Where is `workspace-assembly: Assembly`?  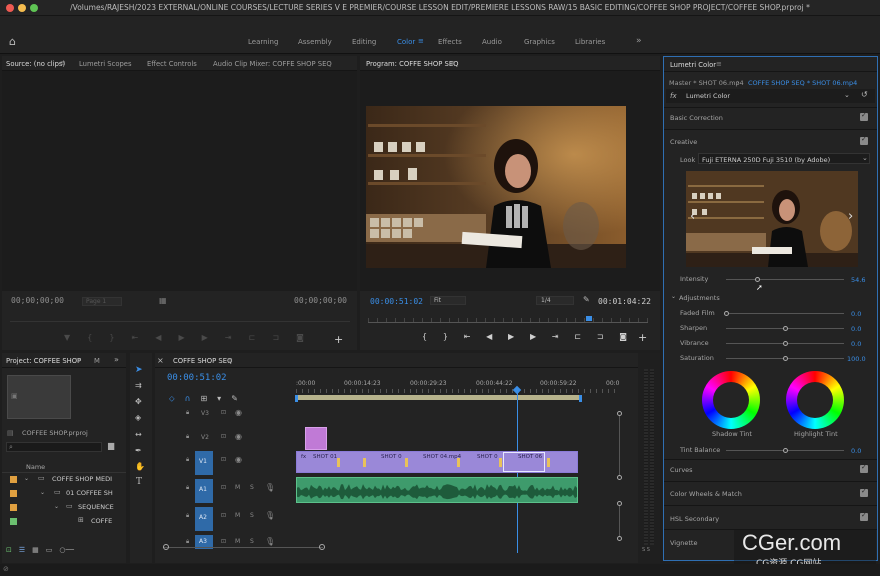
workspace-assembly: Assembly is located at coordinates (315, 42).